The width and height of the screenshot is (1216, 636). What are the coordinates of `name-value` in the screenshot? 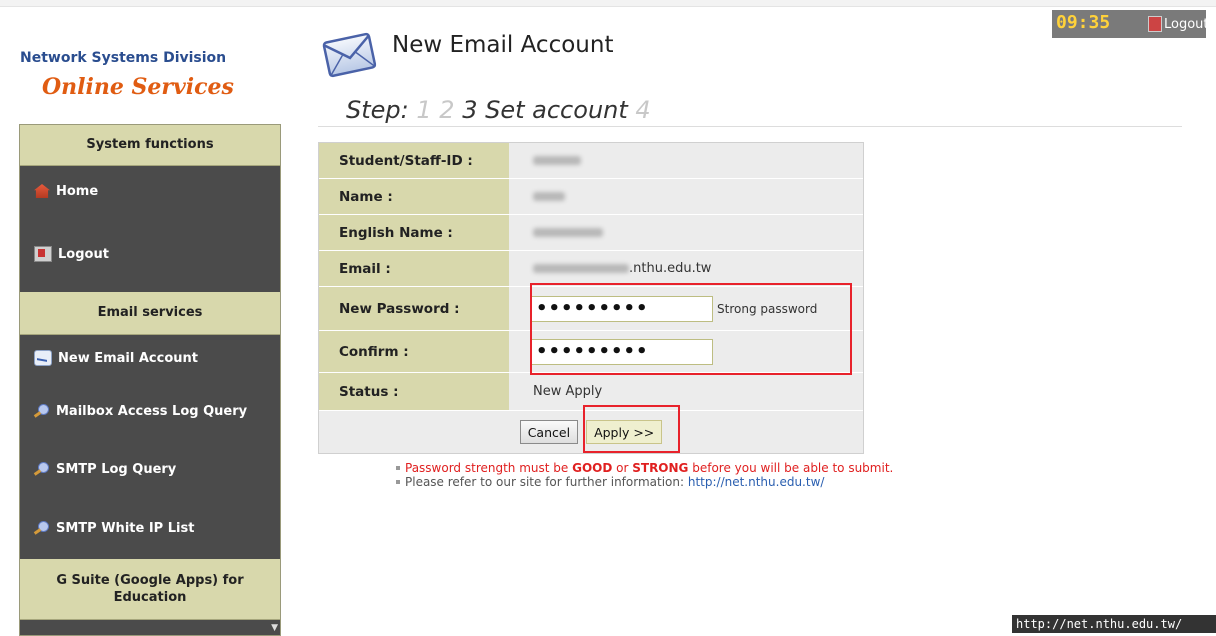 It's located at (686, 197).